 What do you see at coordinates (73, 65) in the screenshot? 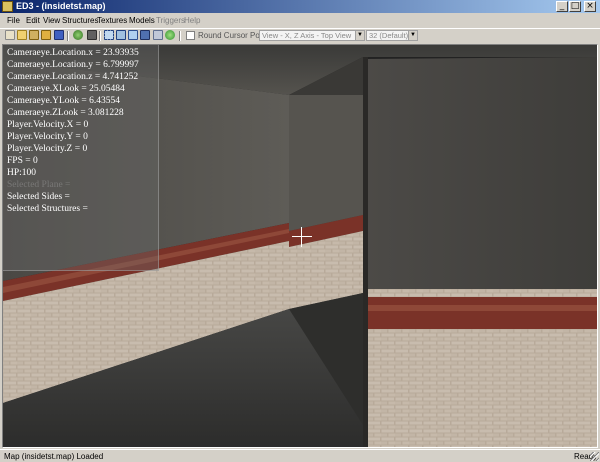
I see `camera-location-y: Cameraeye.Location.y = 6.799997` at bounding box center [73, 65].